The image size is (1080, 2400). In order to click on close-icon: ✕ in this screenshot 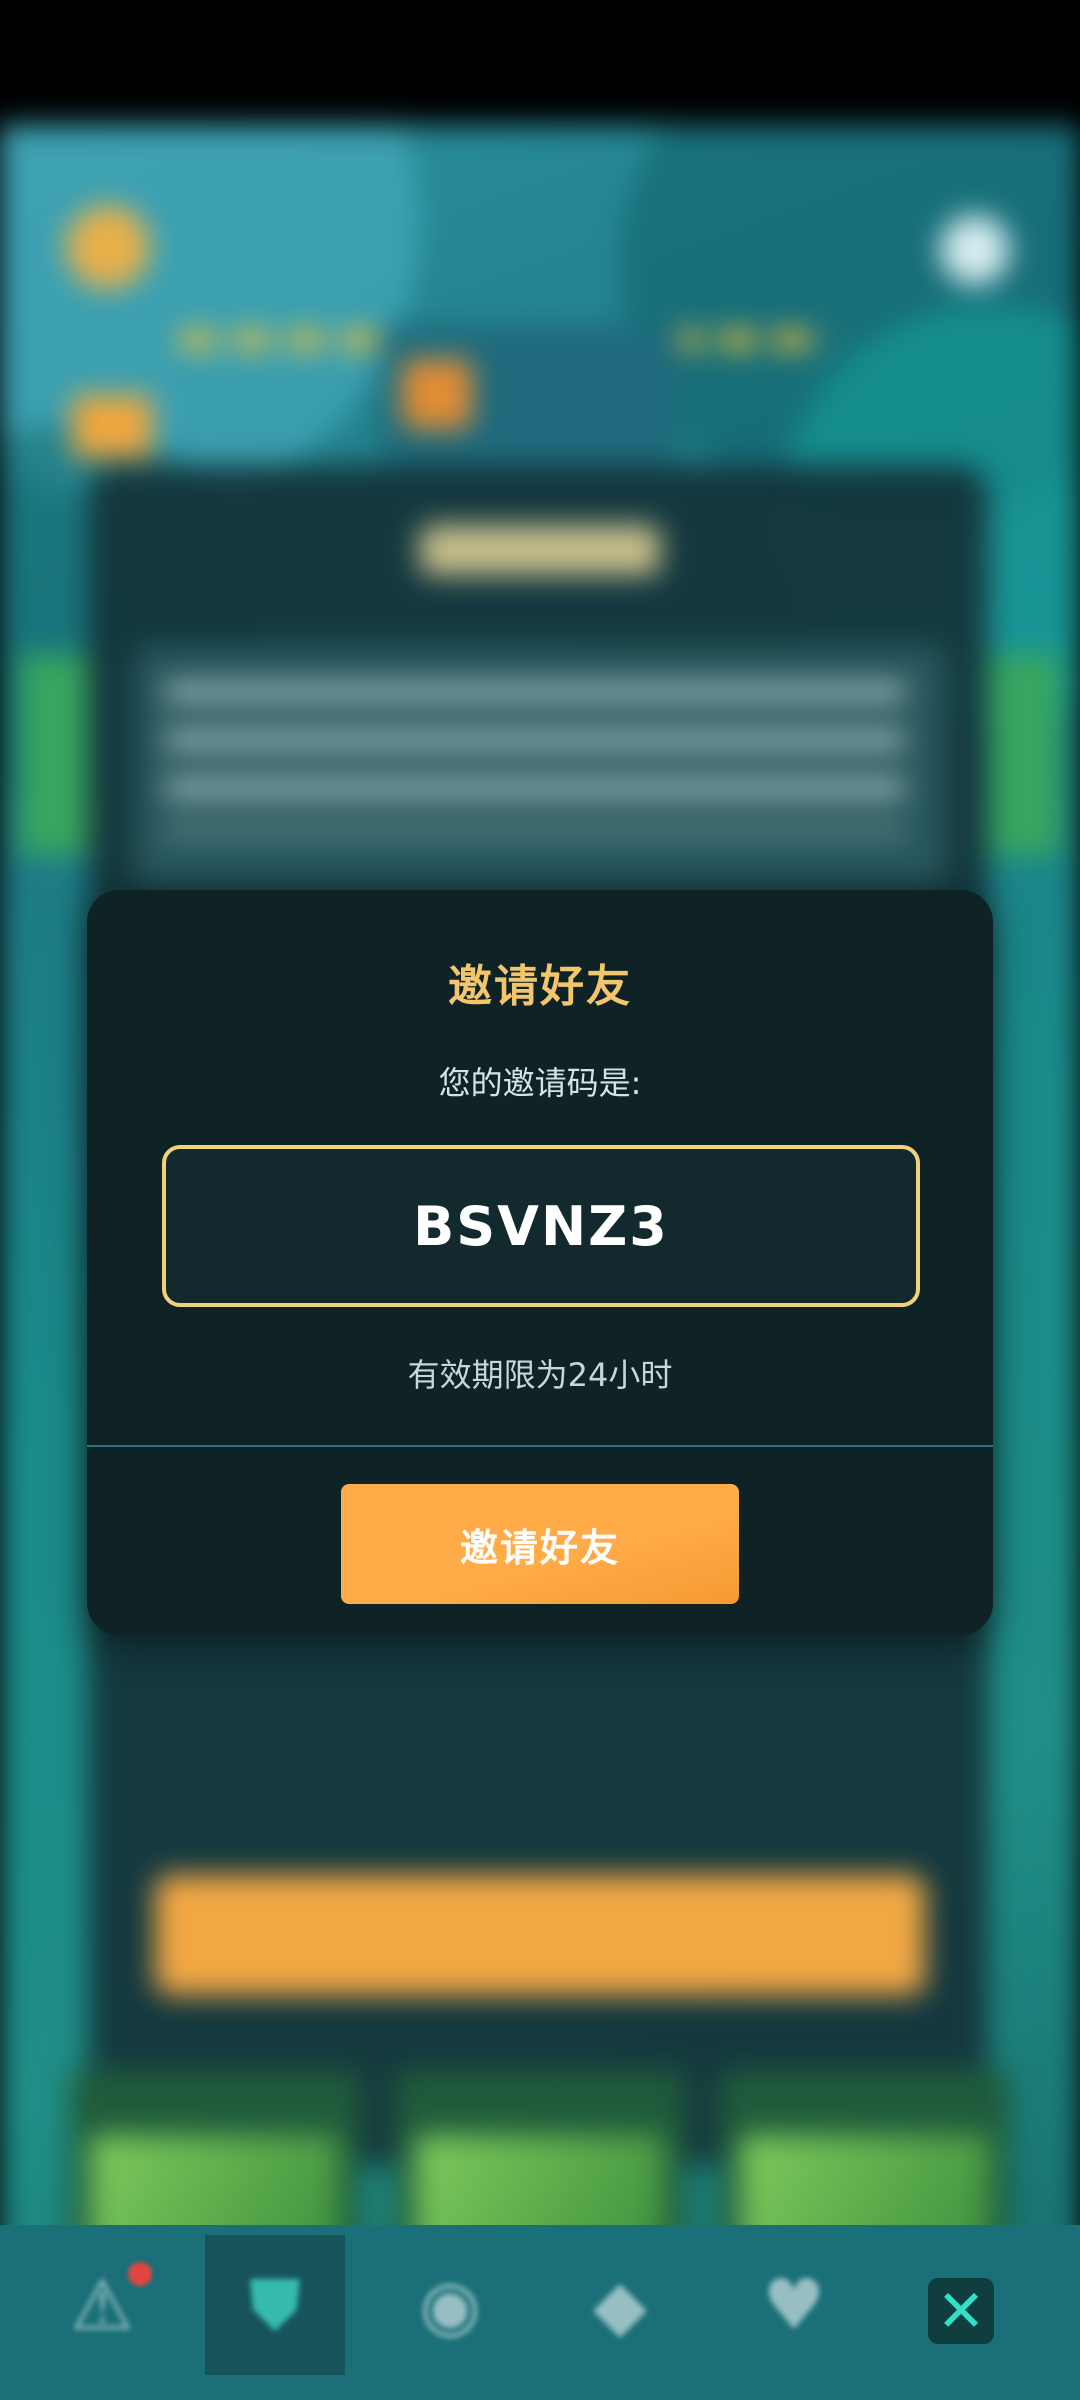, I will do `click(961, 2311)`.